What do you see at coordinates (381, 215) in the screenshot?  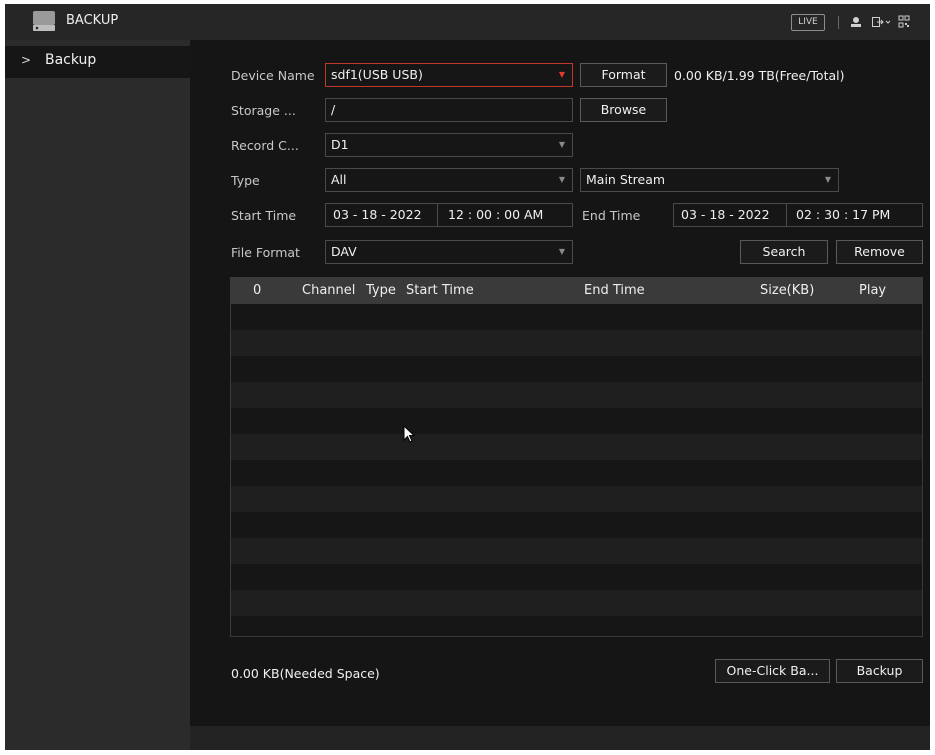 I see `start-date-field: 03 - 18 - 2022` at bounding box center [381, 215].